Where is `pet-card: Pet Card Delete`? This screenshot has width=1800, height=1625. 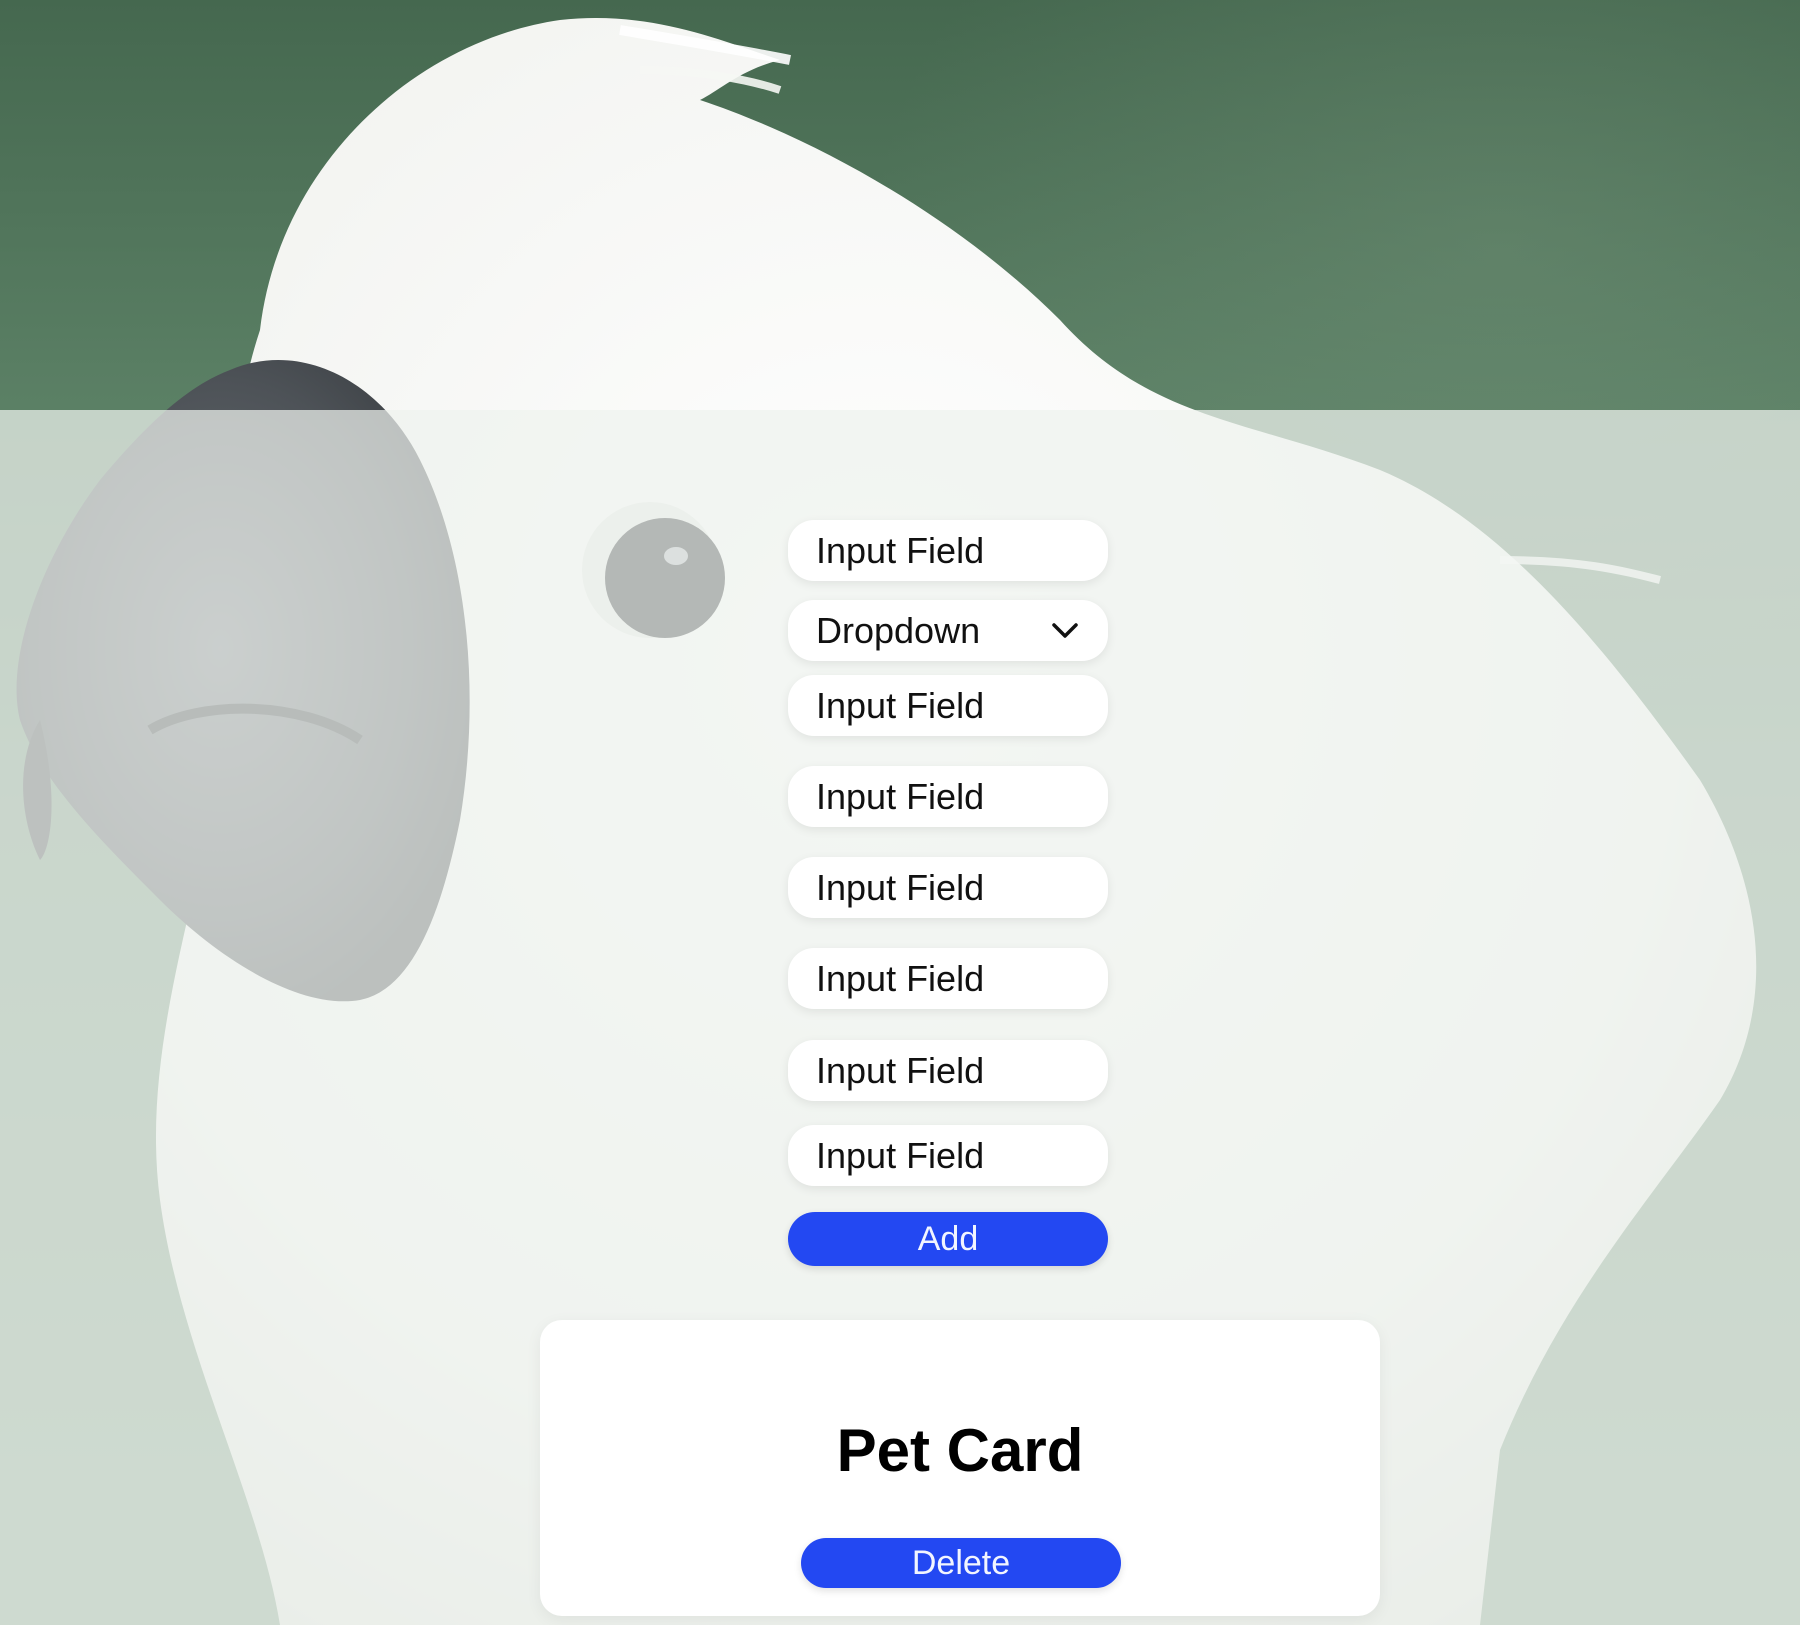
pet-card: Pet Card Delete is located at coordinates (960, 1468).